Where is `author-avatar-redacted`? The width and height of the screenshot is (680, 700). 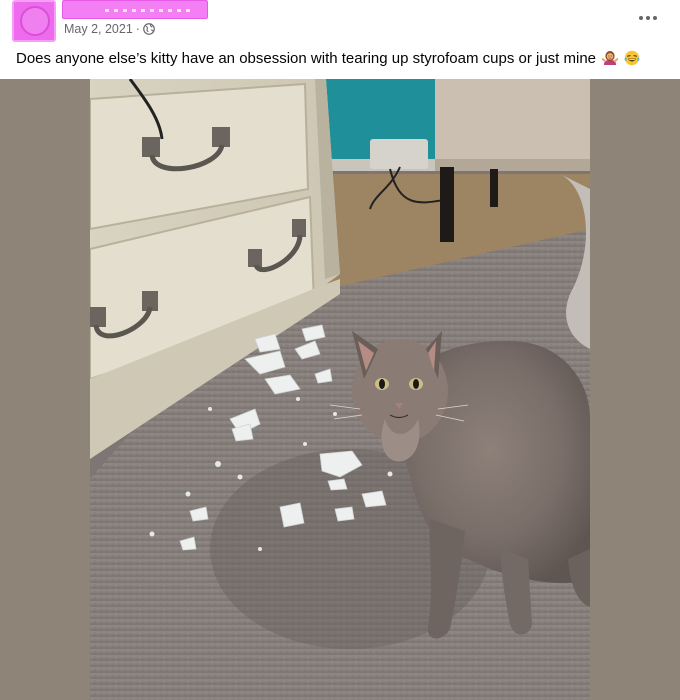 author-avatar-redacted is located at coordinates (34, 21).